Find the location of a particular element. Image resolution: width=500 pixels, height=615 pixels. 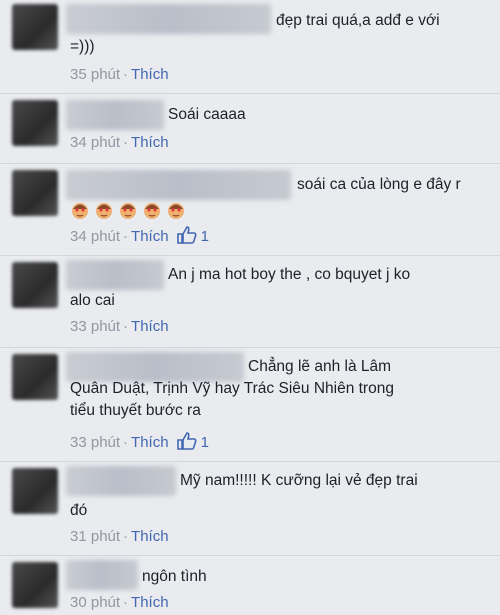

comment-meta: 31 phút · Thích is located at coordinates (119, 536).